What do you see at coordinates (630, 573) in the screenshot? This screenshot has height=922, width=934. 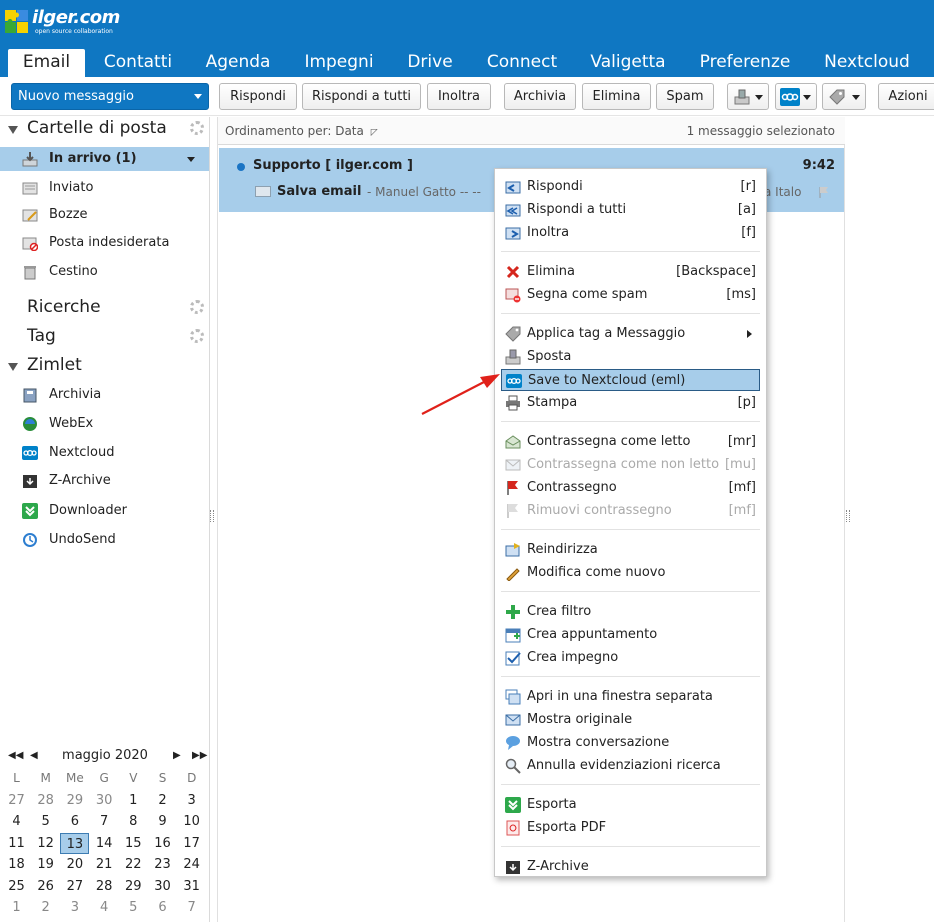 I see `menu-item-modifica-come-nuovo: Modifica come nuovo` at bounding box center [630, 573].